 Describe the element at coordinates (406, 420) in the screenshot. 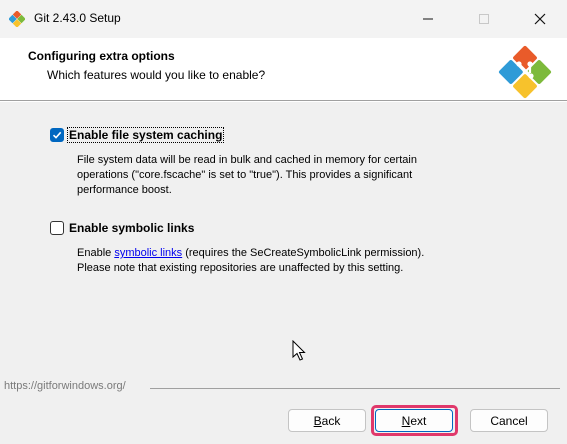

I see `accelerator-key: N` at that location.